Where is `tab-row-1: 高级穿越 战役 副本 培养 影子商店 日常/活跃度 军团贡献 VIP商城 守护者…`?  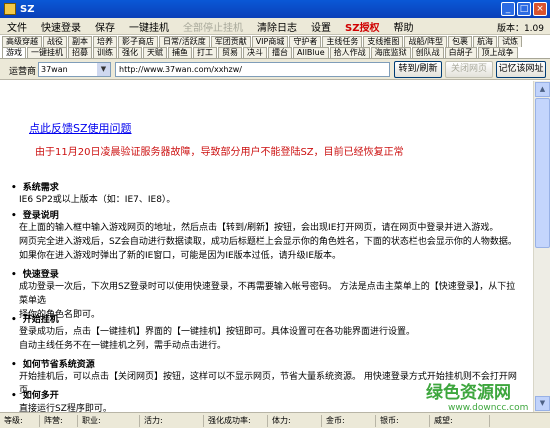 tab-row-1: 高级穿越 战役 副本 培养 影子商店 日常/活跃度 军团贡献 VIP商城 守护者… is located at coordinates (262, 41).